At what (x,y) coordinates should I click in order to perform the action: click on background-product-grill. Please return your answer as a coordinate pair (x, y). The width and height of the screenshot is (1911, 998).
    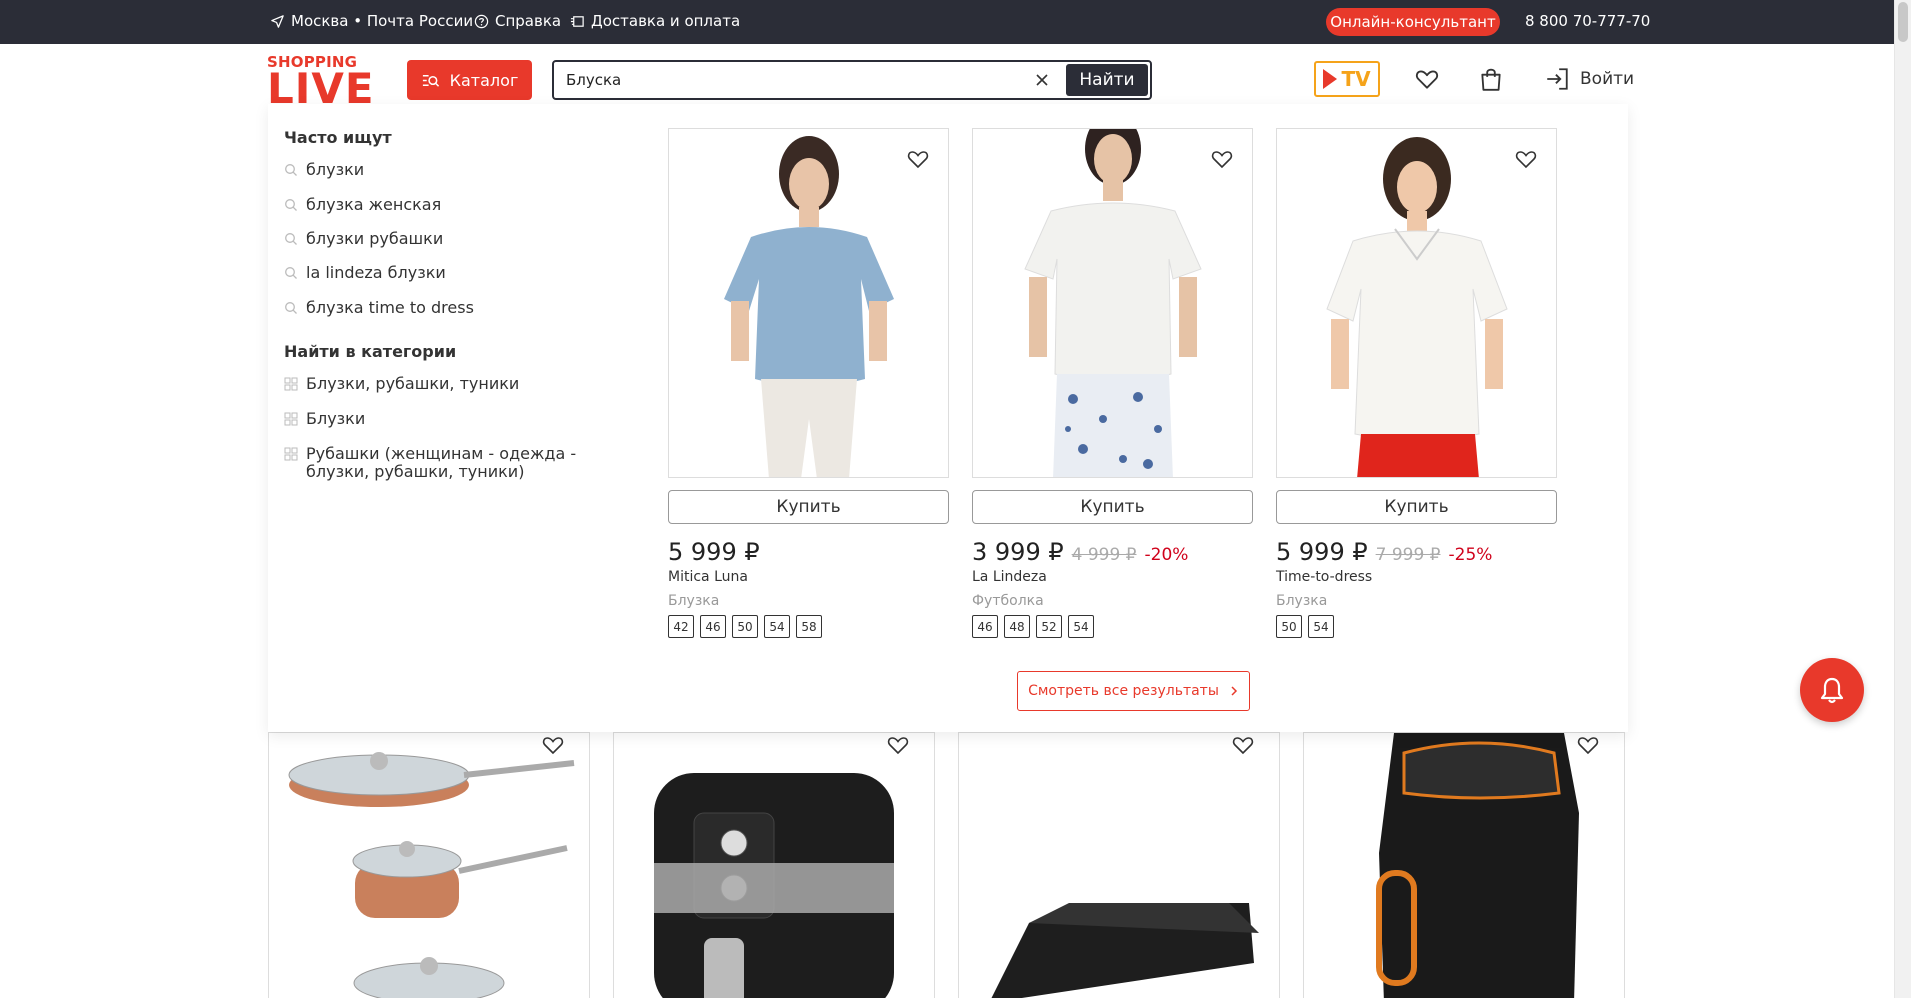
    Looking at the image, I should click on (1119, 865).